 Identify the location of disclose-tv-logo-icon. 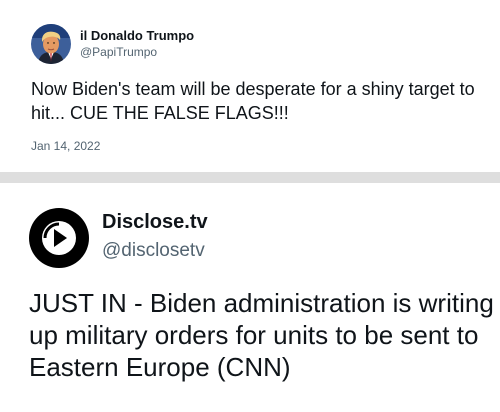
(59, 238).